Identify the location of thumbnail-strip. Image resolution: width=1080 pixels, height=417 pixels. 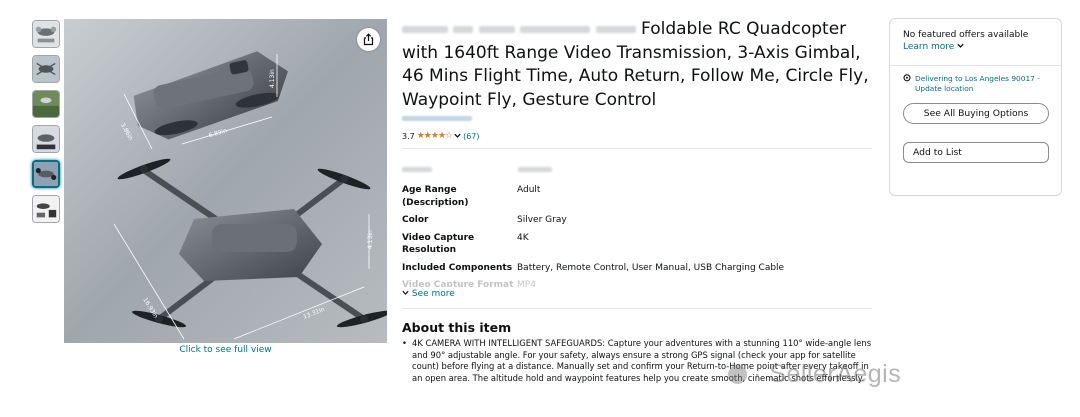
(47, 125).